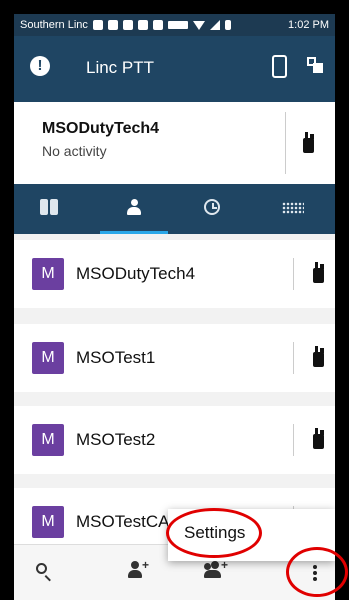 Image resolution: width=349 pixels, height=600 pixels. Describe the element at coordinates (174, 440) in the screenshot. I see `list-item: M MSOTest2` at that location.